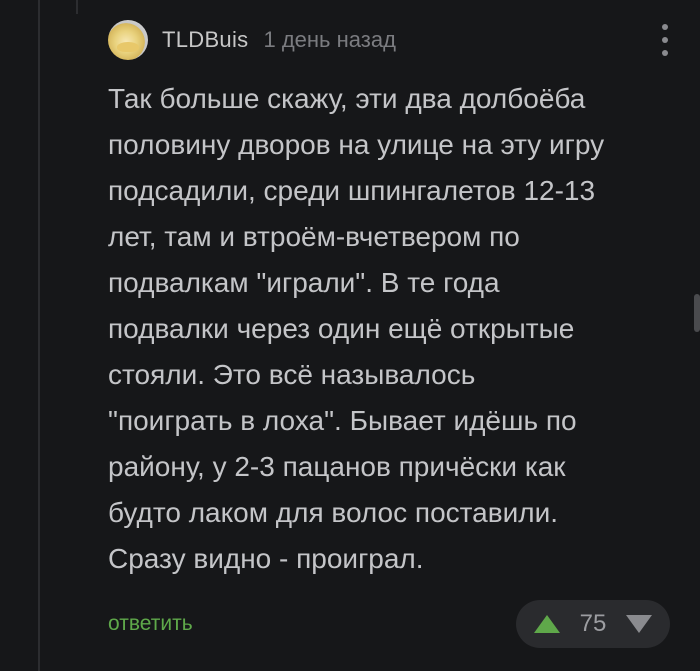  What do you see at coordinates (638, 624) in the screenshot?
I see `downvote-arrow-icon` at bounding box center [638, 624].